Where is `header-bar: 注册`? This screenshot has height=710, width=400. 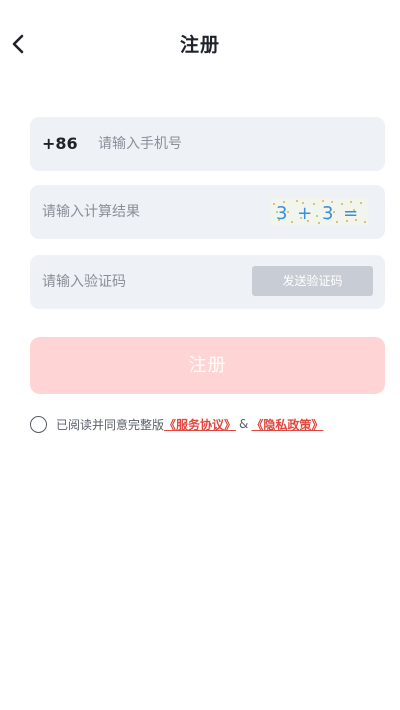
header-bar: 注册 is located at coordinates (200, 44).